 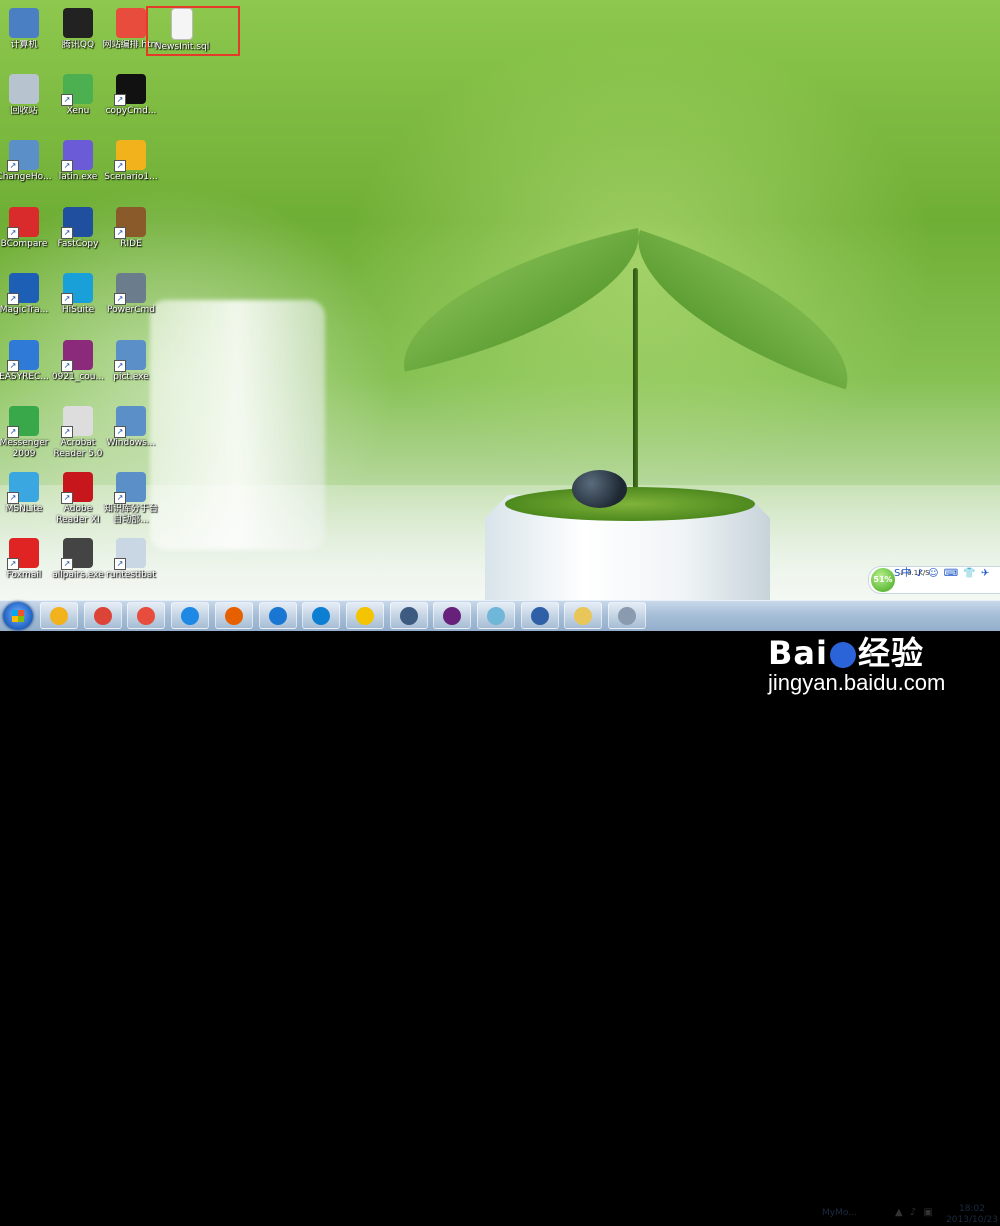 I want to click on ie-tester-icon, so click(x=365, y=616).